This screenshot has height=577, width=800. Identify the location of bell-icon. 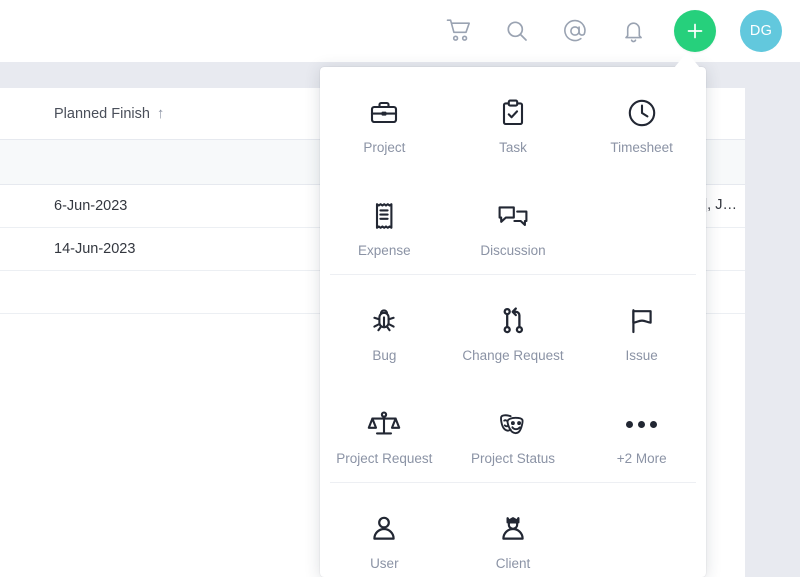
(633, 31).